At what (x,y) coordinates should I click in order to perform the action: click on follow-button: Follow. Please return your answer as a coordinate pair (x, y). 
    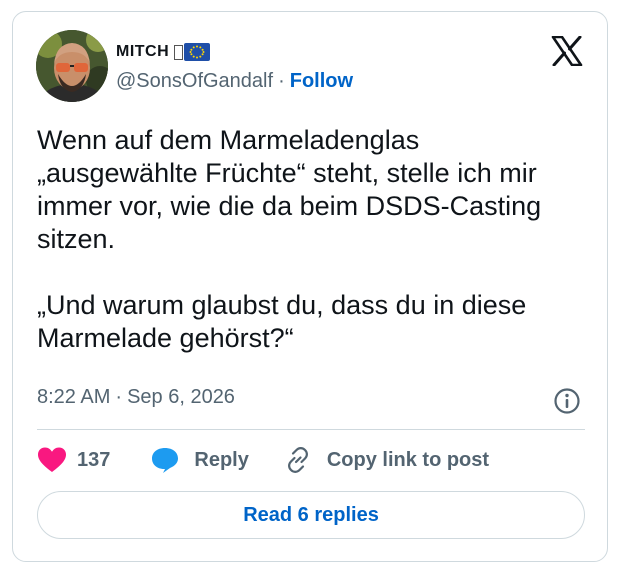
    Looking at the image, I should click on (321, 81).